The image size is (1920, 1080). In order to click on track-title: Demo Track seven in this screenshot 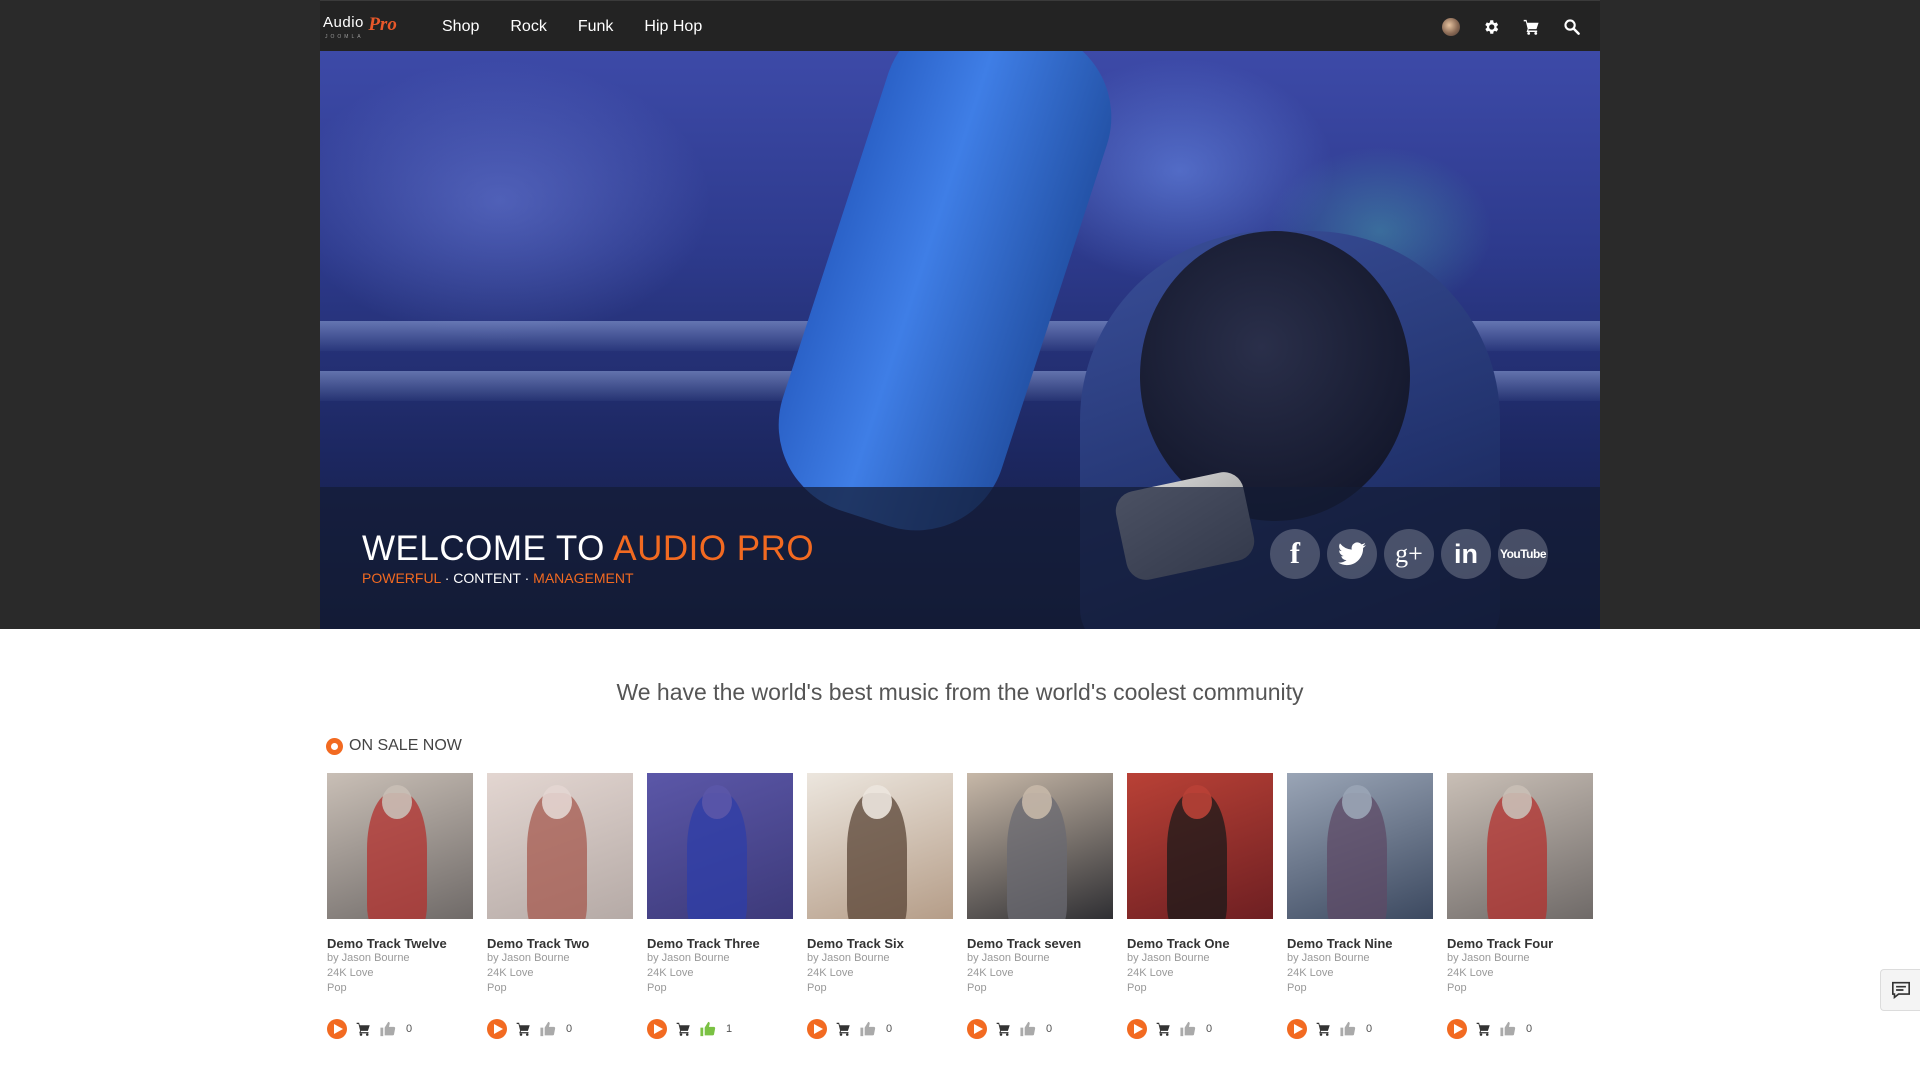, I will do `click(1040, 943)`.